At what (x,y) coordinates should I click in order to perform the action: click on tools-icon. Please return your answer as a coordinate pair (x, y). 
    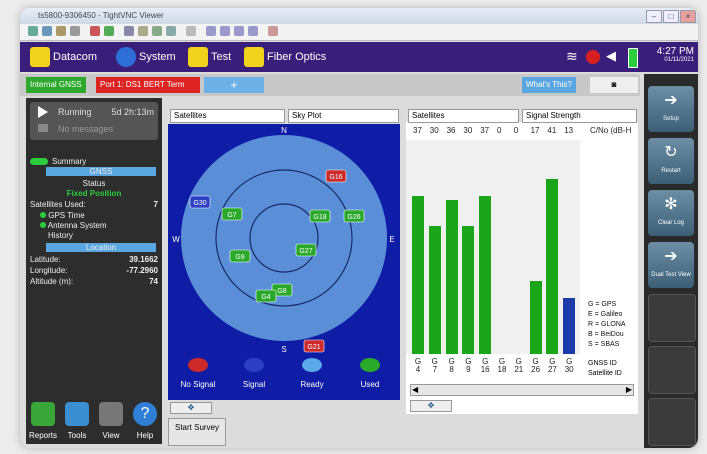
    Looking at the image, I should click on (77, 414).